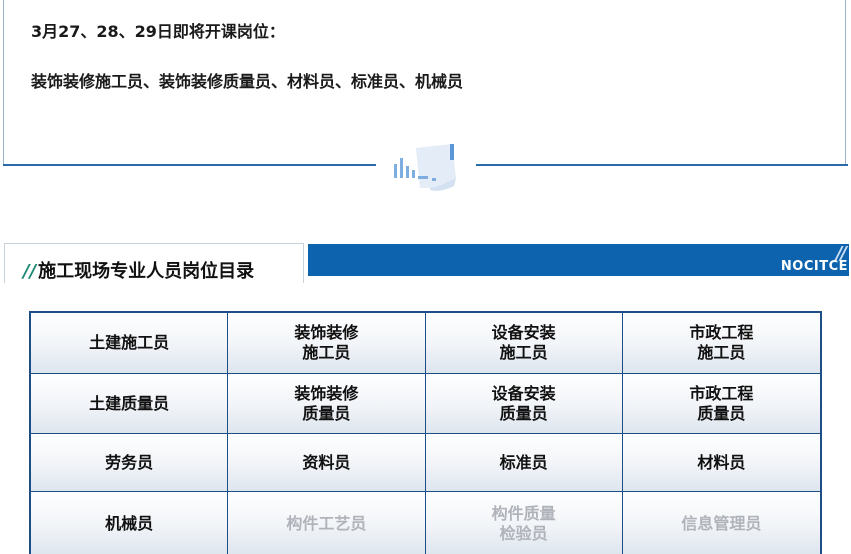 This screenshot has width=851, height=554. I want to click on position-cell: 设备安装 质量员, so click(524, 404).